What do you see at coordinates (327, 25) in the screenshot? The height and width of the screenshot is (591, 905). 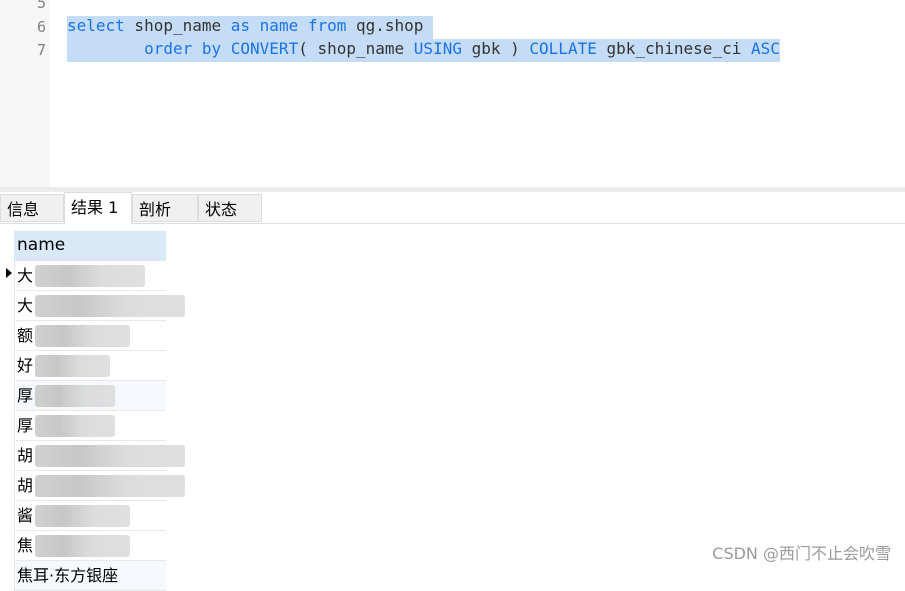 I see `keyword: from` at bounding box center [327, 25].